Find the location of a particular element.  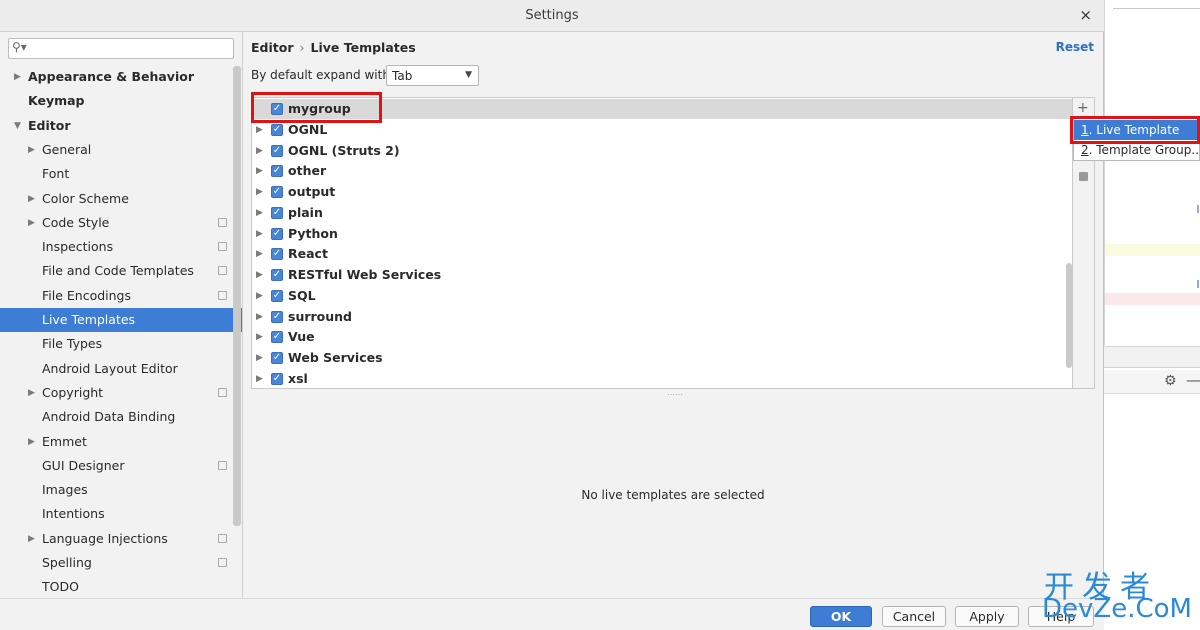

sidebar-scrollbar is located at coordinates (237, 296).